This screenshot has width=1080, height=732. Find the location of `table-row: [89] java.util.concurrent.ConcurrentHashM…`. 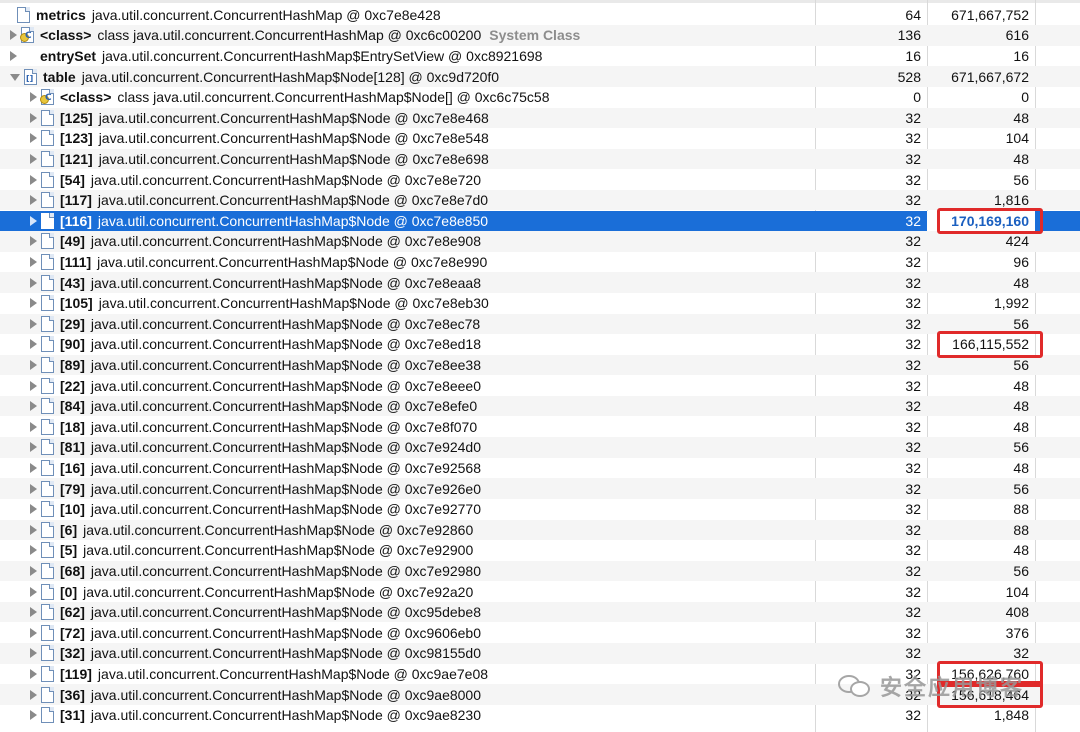

table-row: [89] java.util.concurrent.ConcurrentHashM… is located at coordinates (540, 365).